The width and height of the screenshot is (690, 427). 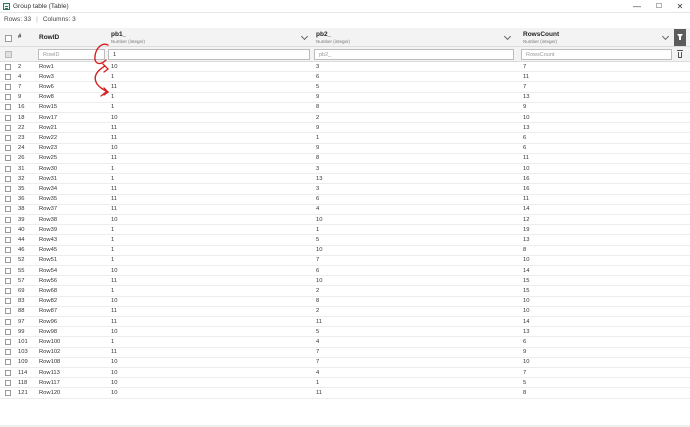 I want to click on table-row: 4 Row3 1 6 11, so click(x=345, y=77).